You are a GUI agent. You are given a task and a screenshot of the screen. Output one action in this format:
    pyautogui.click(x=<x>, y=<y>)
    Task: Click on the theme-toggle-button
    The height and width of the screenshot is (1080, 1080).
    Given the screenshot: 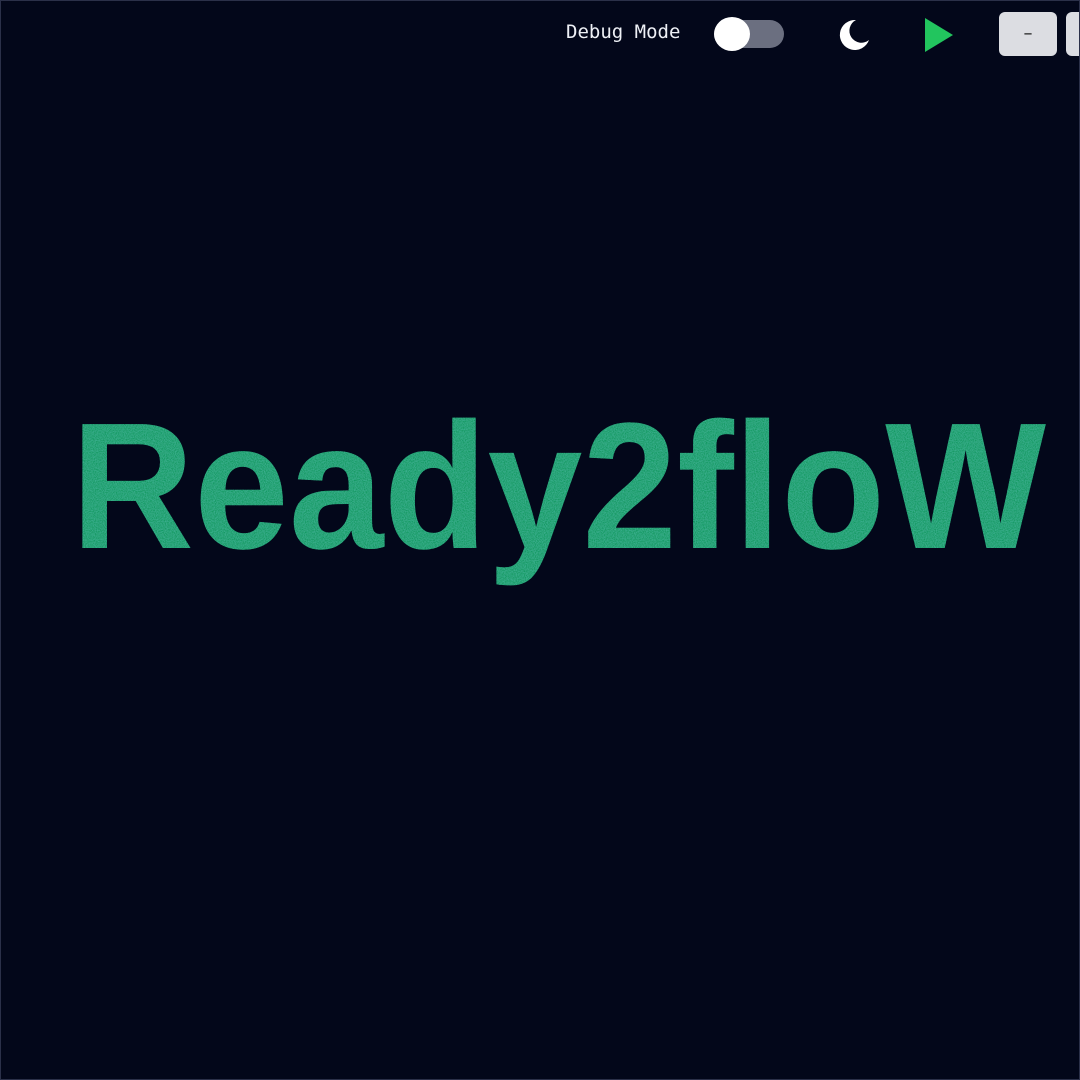 What is the action you would take?
    pyautogui.click(x=854, y=35)
    